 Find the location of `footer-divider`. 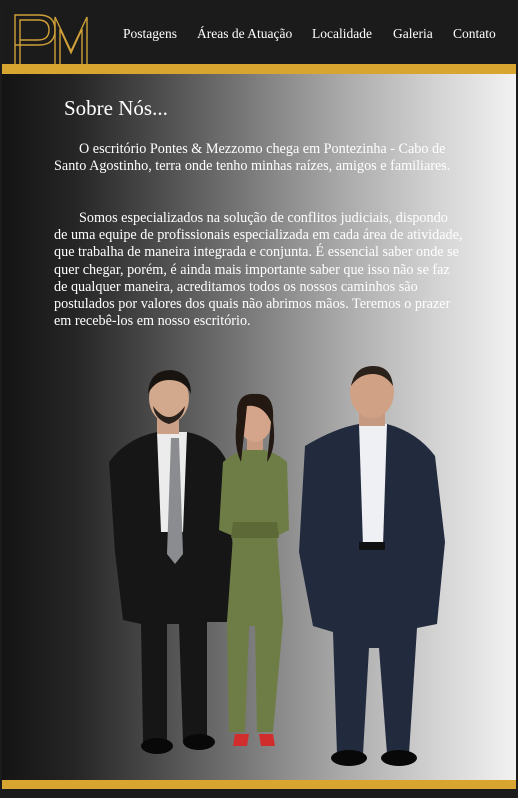

footer-divider is located at coordinates (259, 784).